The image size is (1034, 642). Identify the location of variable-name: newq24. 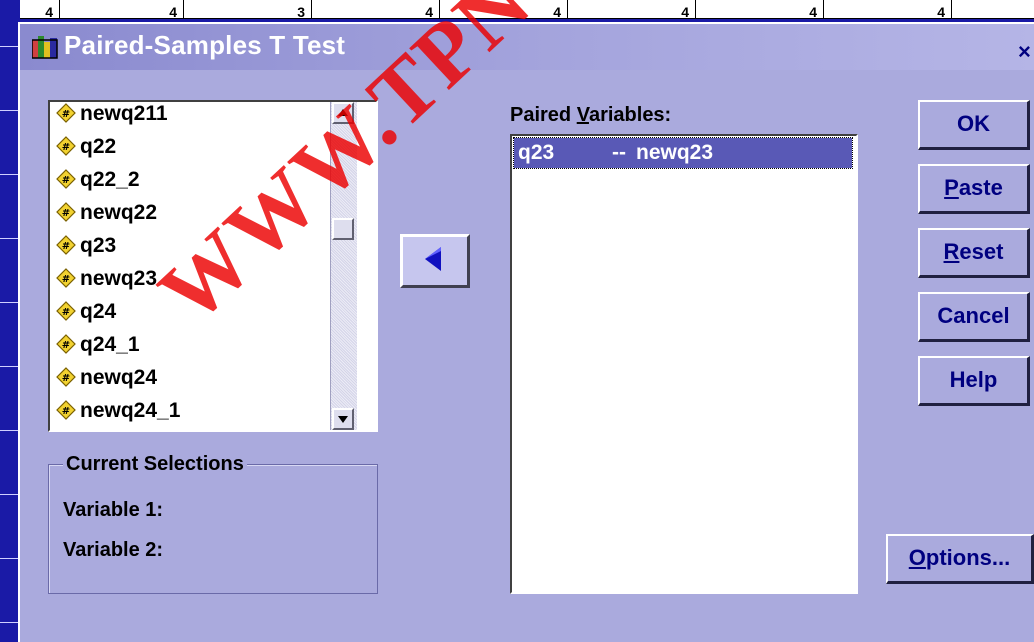
(119, 377).